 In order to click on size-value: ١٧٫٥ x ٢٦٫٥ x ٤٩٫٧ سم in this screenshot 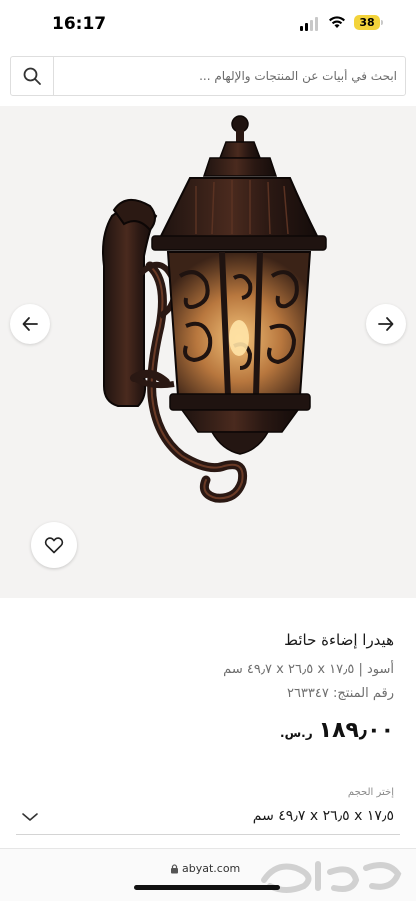, I will do `click(323, 816)`.